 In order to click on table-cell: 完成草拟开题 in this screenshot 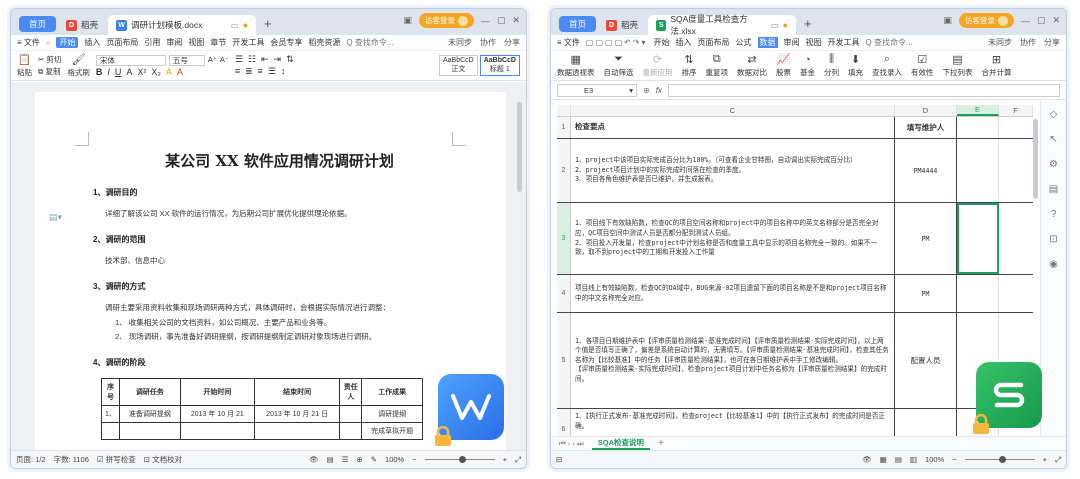, I will do `click(392, 431)`.